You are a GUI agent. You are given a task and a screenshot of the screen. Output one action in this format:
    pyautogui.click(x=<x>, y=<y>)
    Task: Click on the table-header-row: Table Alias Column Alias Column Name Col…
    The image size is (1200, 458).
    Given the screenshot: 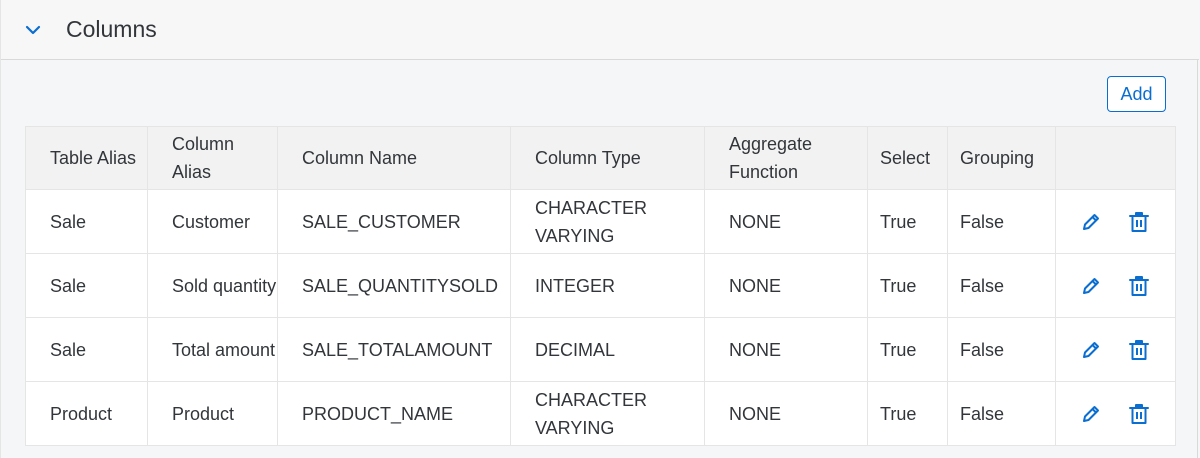 What is the action you would take?
    pyautogui.click(x=600, y=158)
    